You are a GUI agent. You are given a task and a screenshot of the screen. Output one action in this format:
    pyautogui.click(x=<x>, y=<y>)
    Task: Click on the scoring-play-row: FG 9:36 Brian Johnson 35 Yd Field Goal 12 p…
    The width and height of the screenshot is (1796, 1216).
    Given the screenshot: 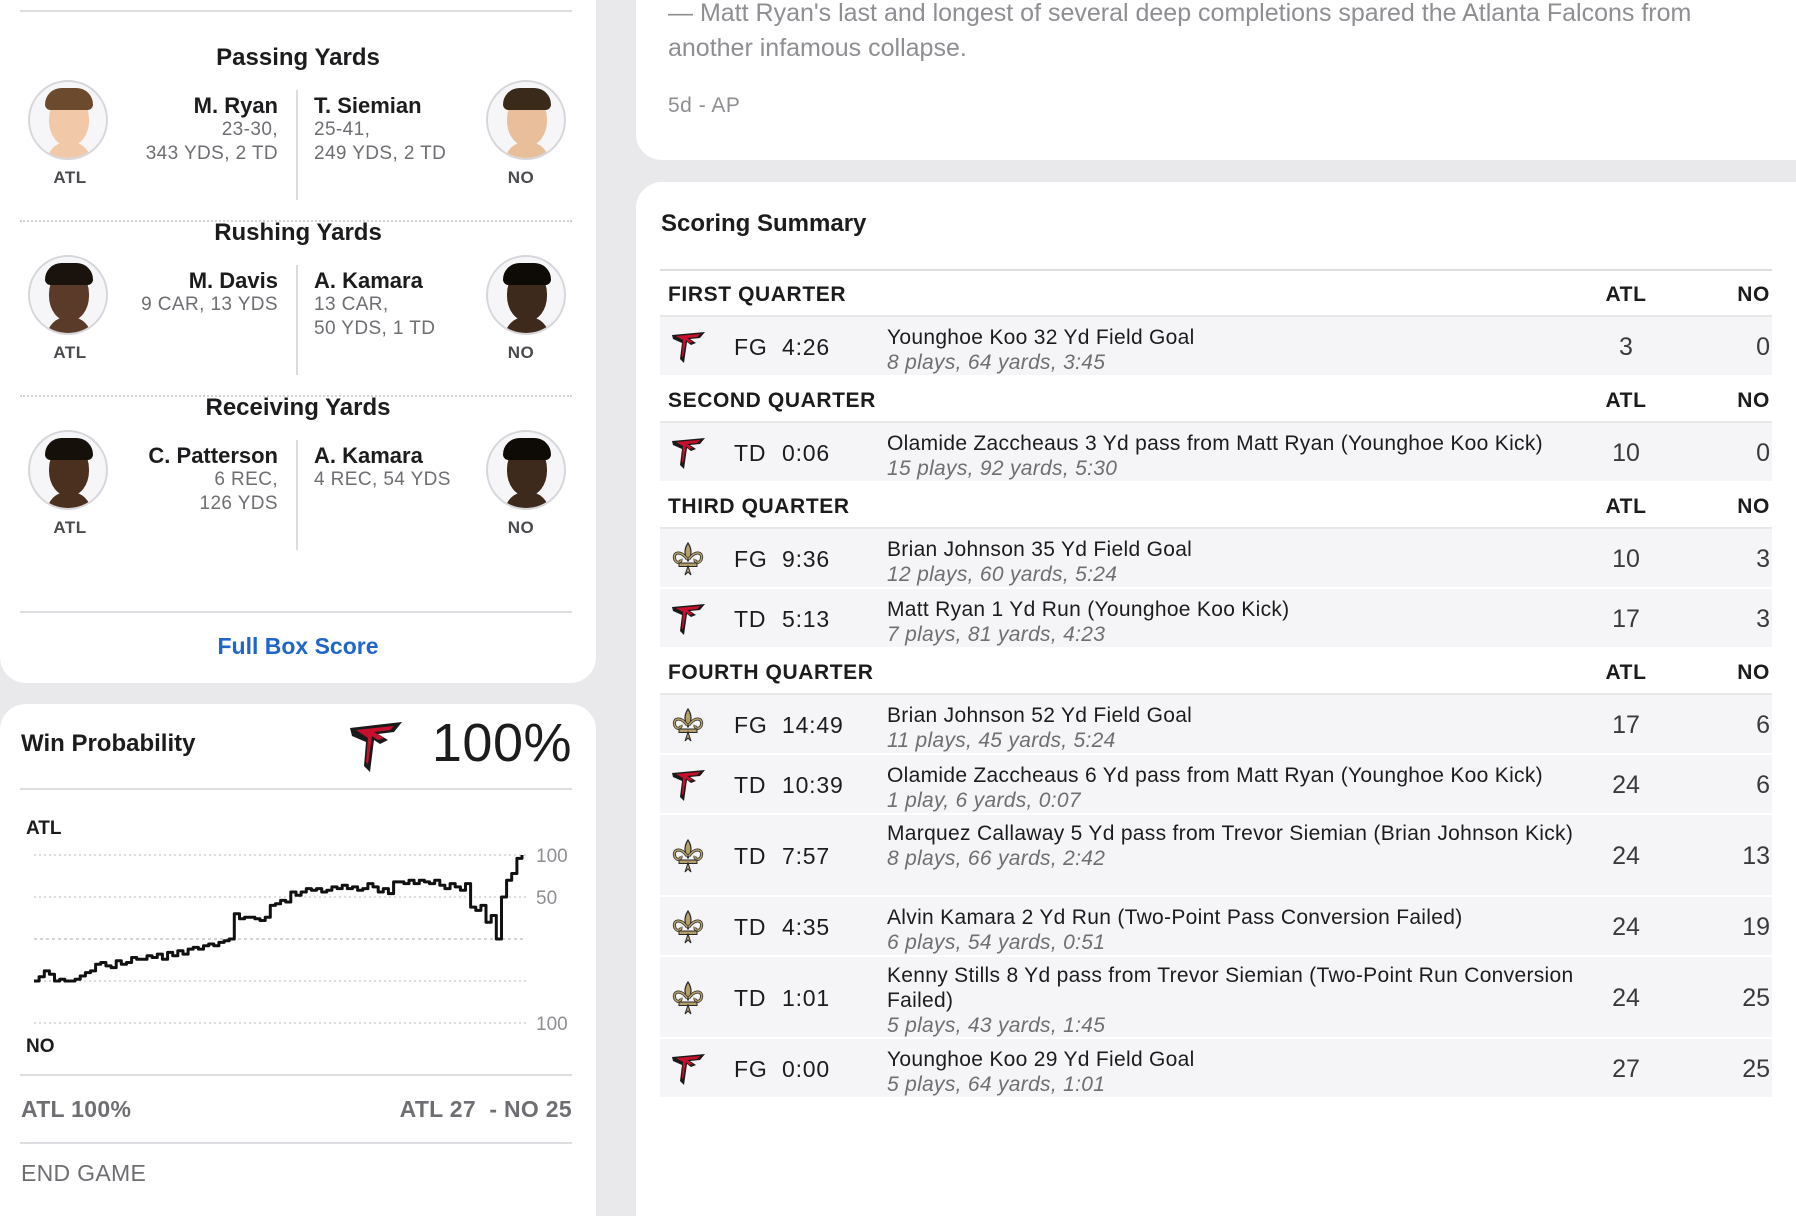 What is the action you would take?
    pyautogui.click(x=1216, y=559)
    